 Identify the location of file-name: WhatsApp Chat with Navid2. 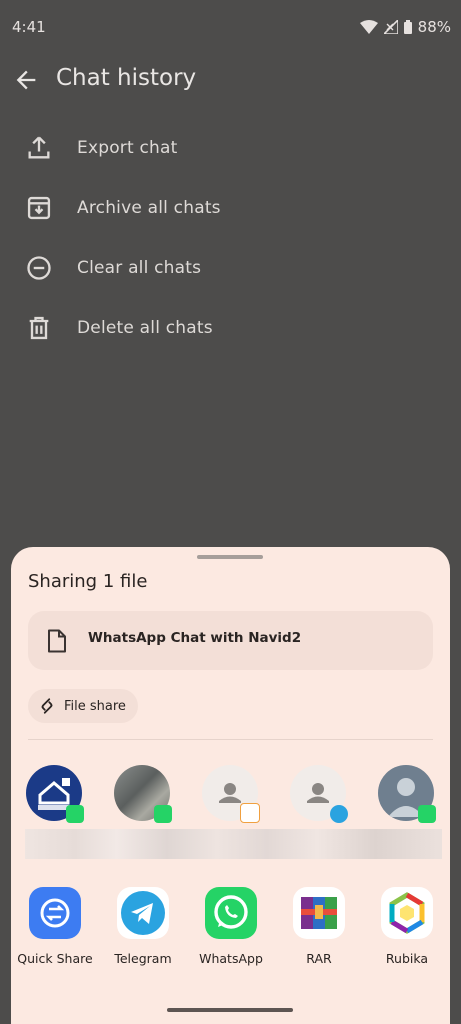
(195, 638).